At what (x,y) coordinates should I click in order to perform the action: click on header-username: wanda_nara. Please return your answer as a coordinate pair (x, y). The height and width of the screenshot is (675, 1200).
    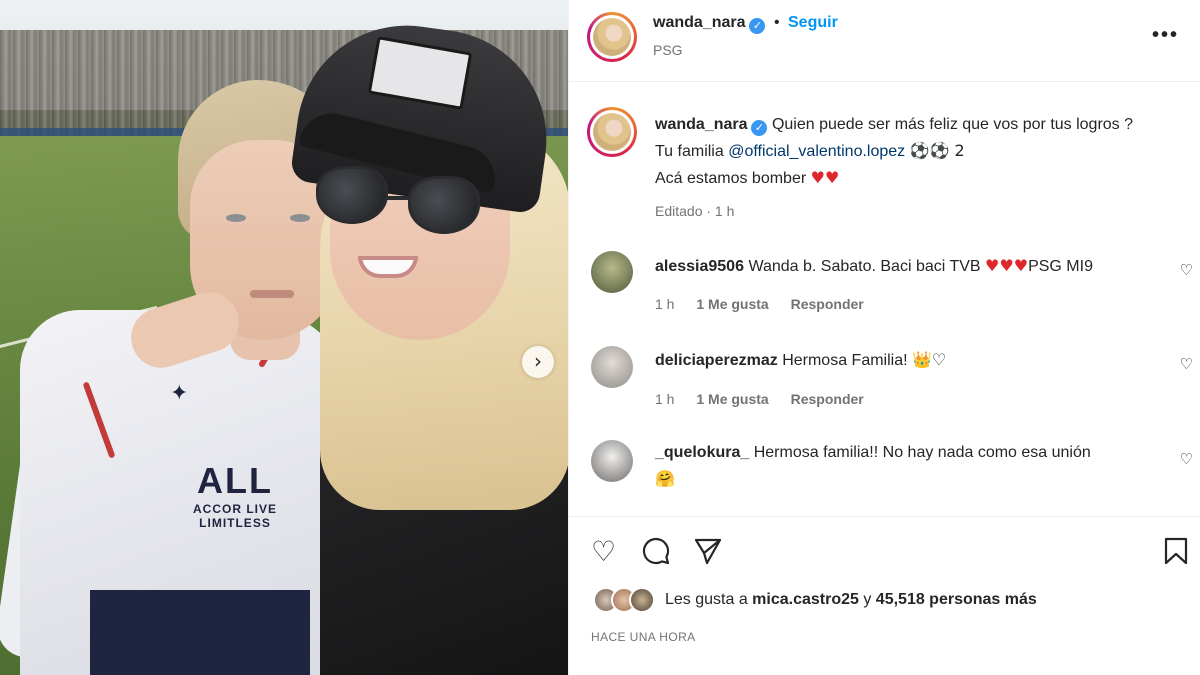
    Looking at the image, I should click on (699, 22).